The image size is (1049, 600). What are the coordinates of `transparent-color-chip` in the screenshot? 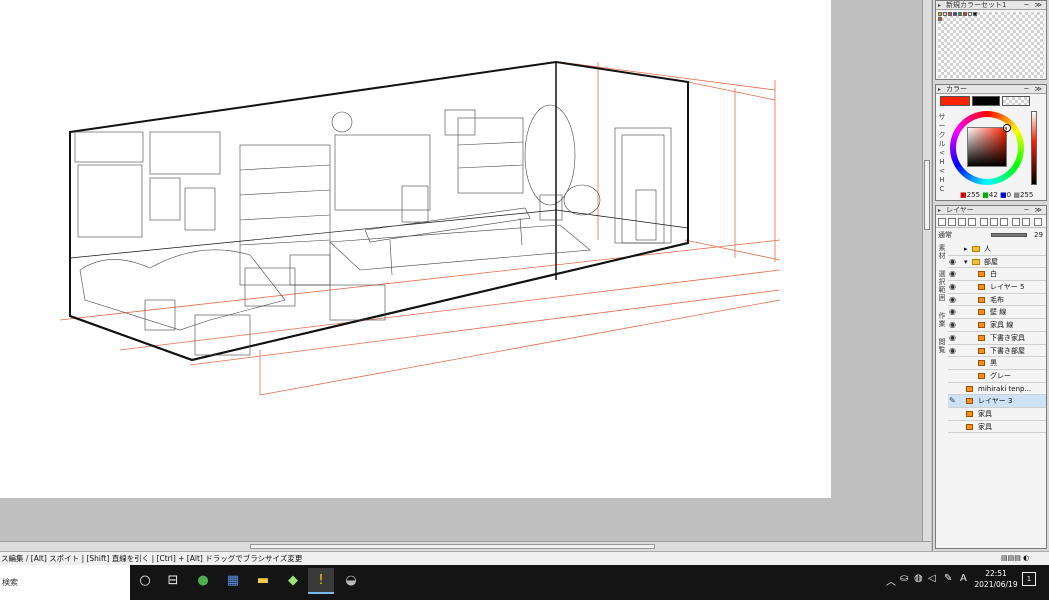 It's located at (1016, 101).